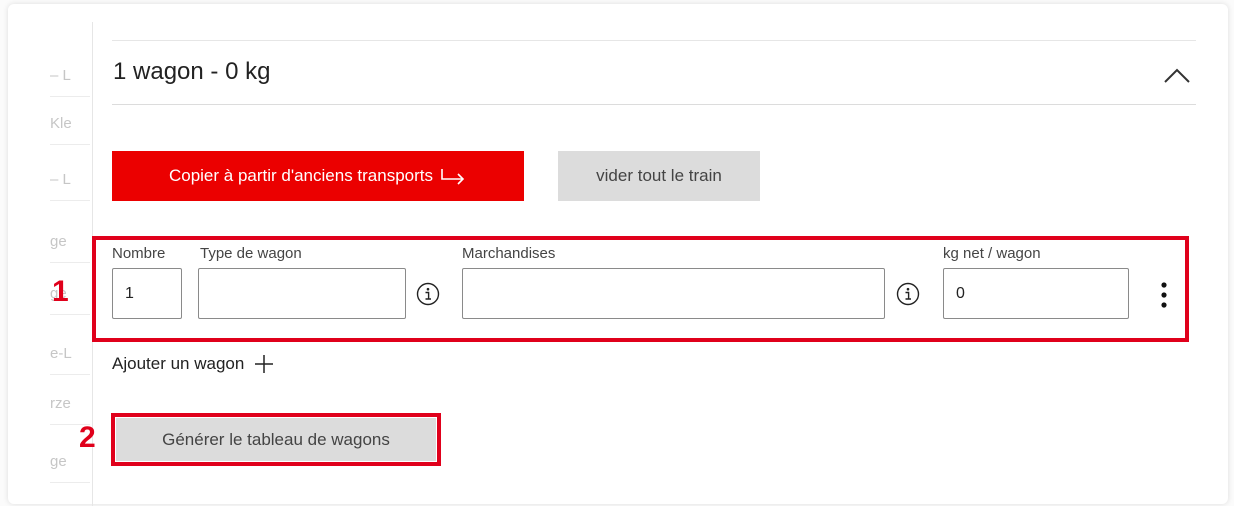 Image resolution: width=1234 pixels, height=506 pixels. I want to click on left-fragment: rze, so click(70, 404).